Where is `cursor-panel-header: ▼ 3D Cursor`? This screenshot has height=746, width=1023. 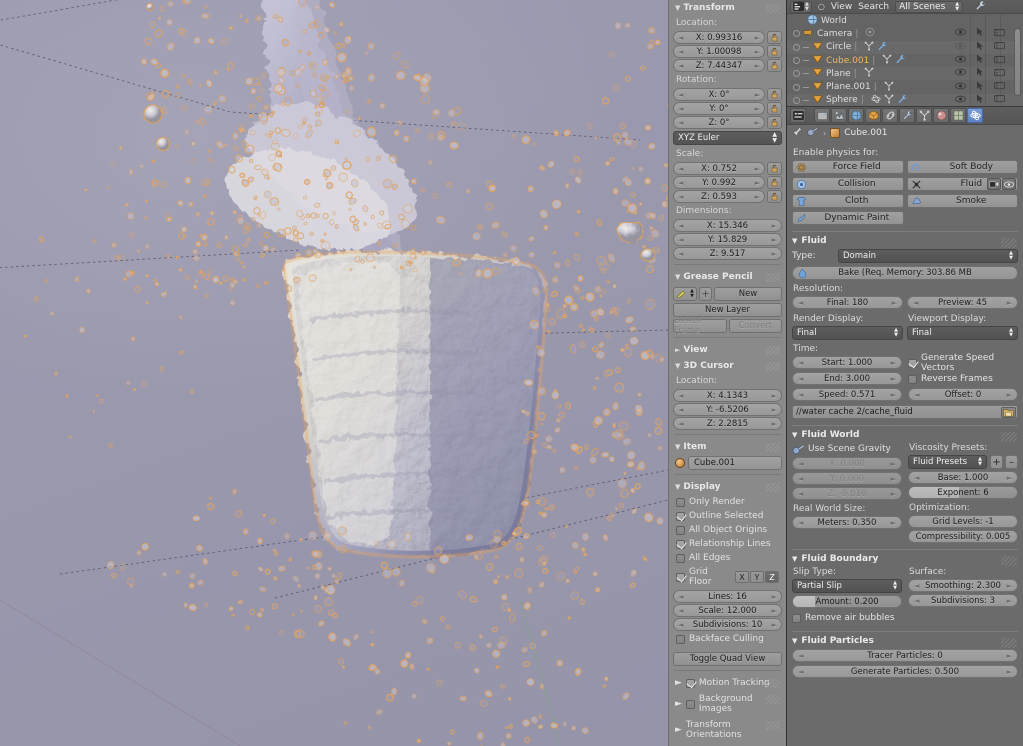
cursor-panel-header: ▼ 3D Cursor is located at coordinates (727, 366).